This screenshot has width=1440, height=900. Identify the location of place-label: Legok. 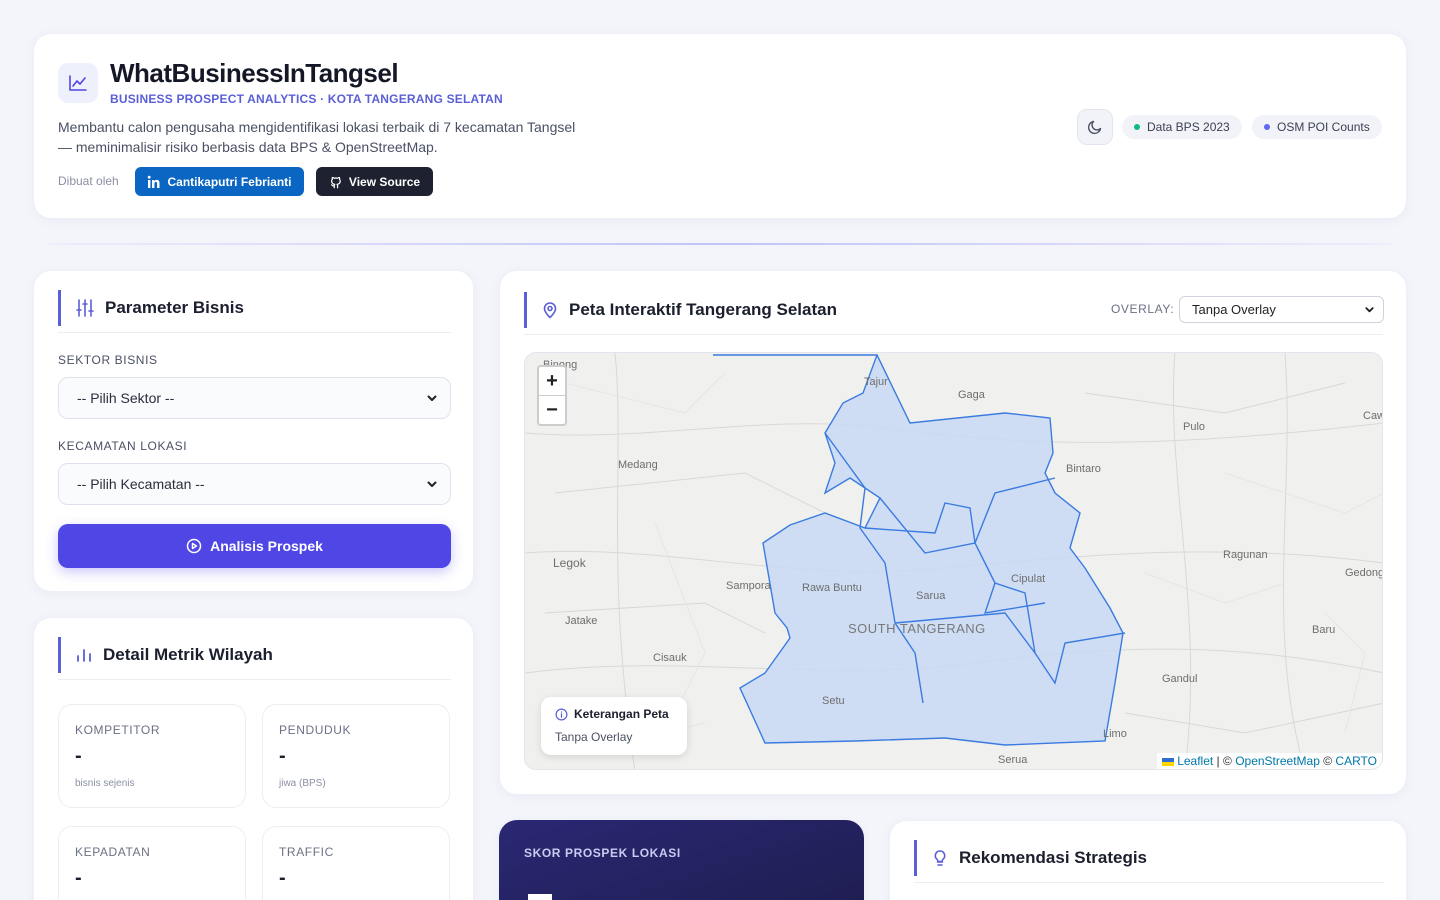
(569, 563).